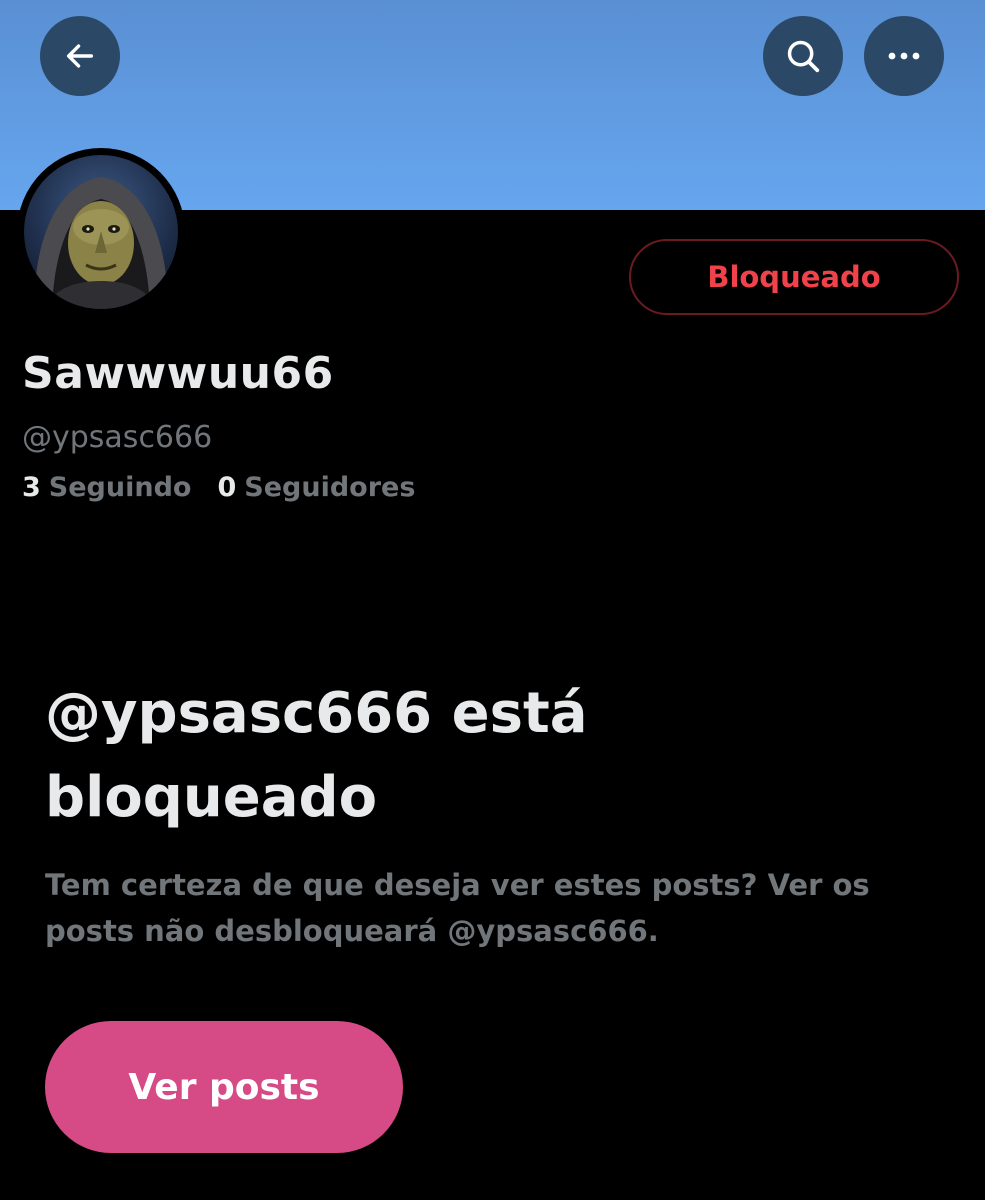  I want to click on search-icon, so click(803, 56).